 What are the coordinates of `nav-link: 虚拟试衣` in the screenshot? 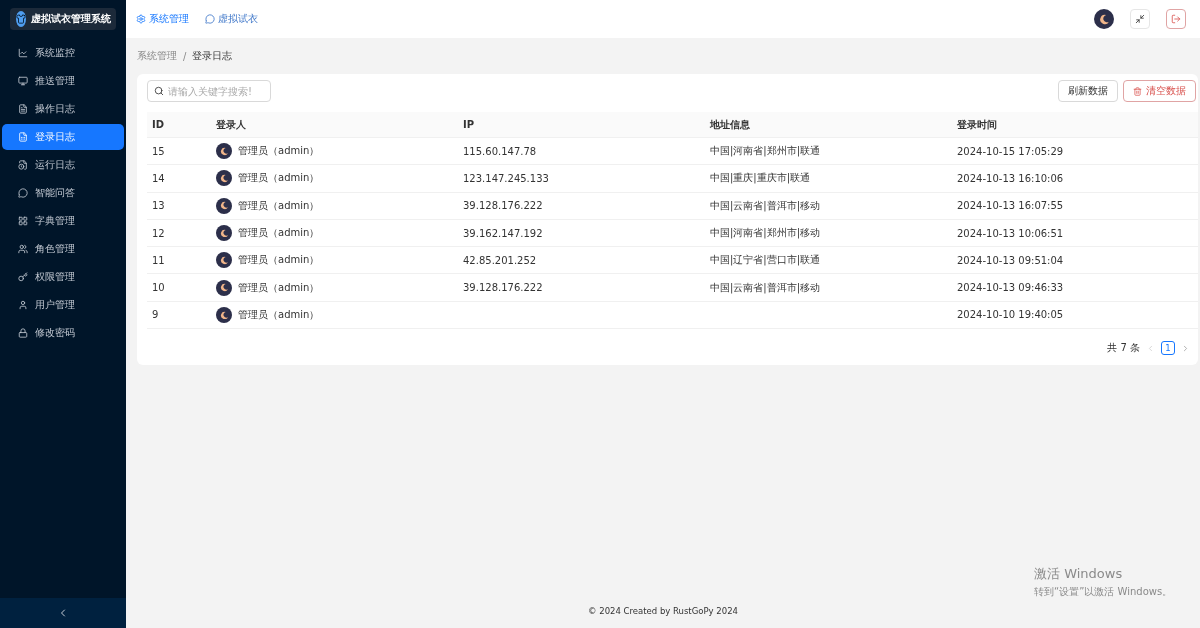 It's located at (231, 19).